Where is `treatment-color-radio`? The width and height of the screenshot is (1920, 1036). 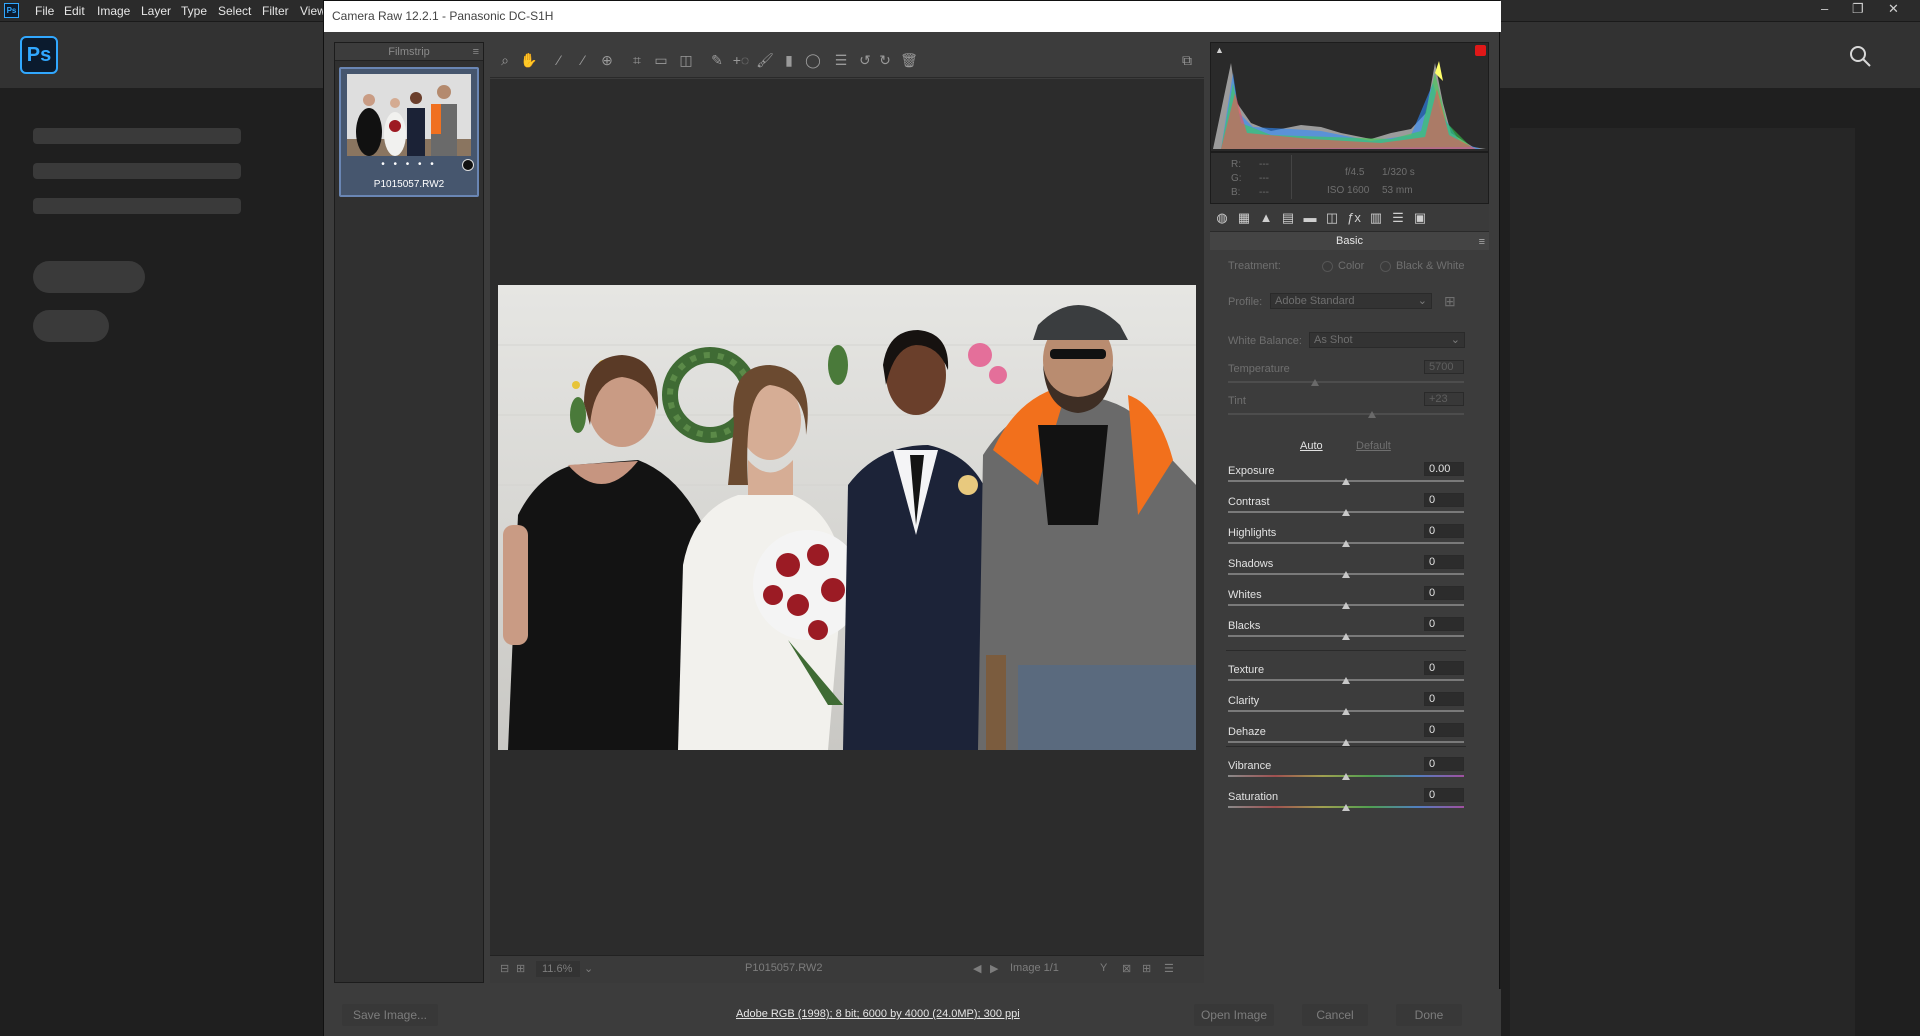
treatment-color-radio is located at coordinates (1327, 266).